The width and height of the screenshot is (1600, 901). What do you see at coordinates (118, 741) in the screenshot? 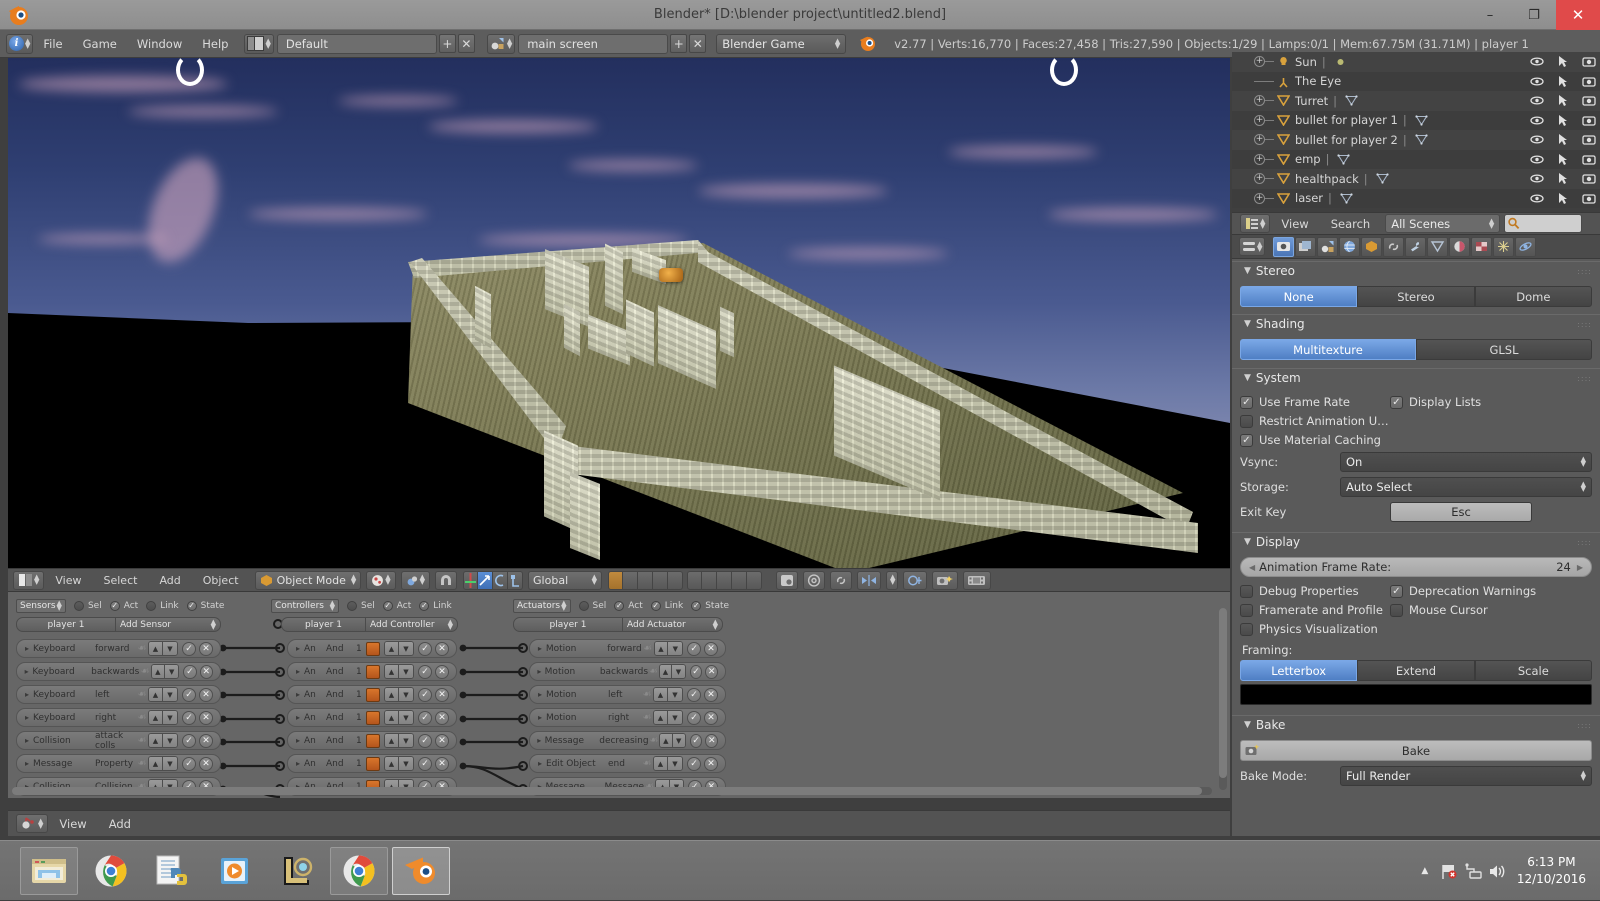
I see `sensor-brick: ▸ Collision attack colls ☙ ▲ ▼ ✓ ✕` at bounding box center [118, 741].